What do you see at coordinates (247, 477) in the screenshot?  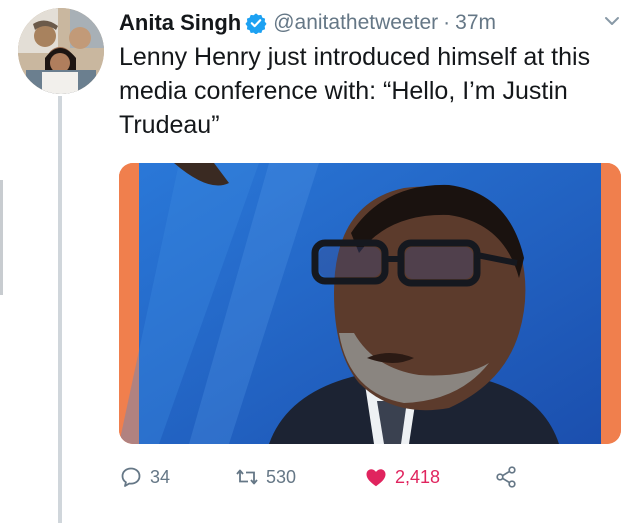 I see `retweet-icon` at bounding box center [247, 477].